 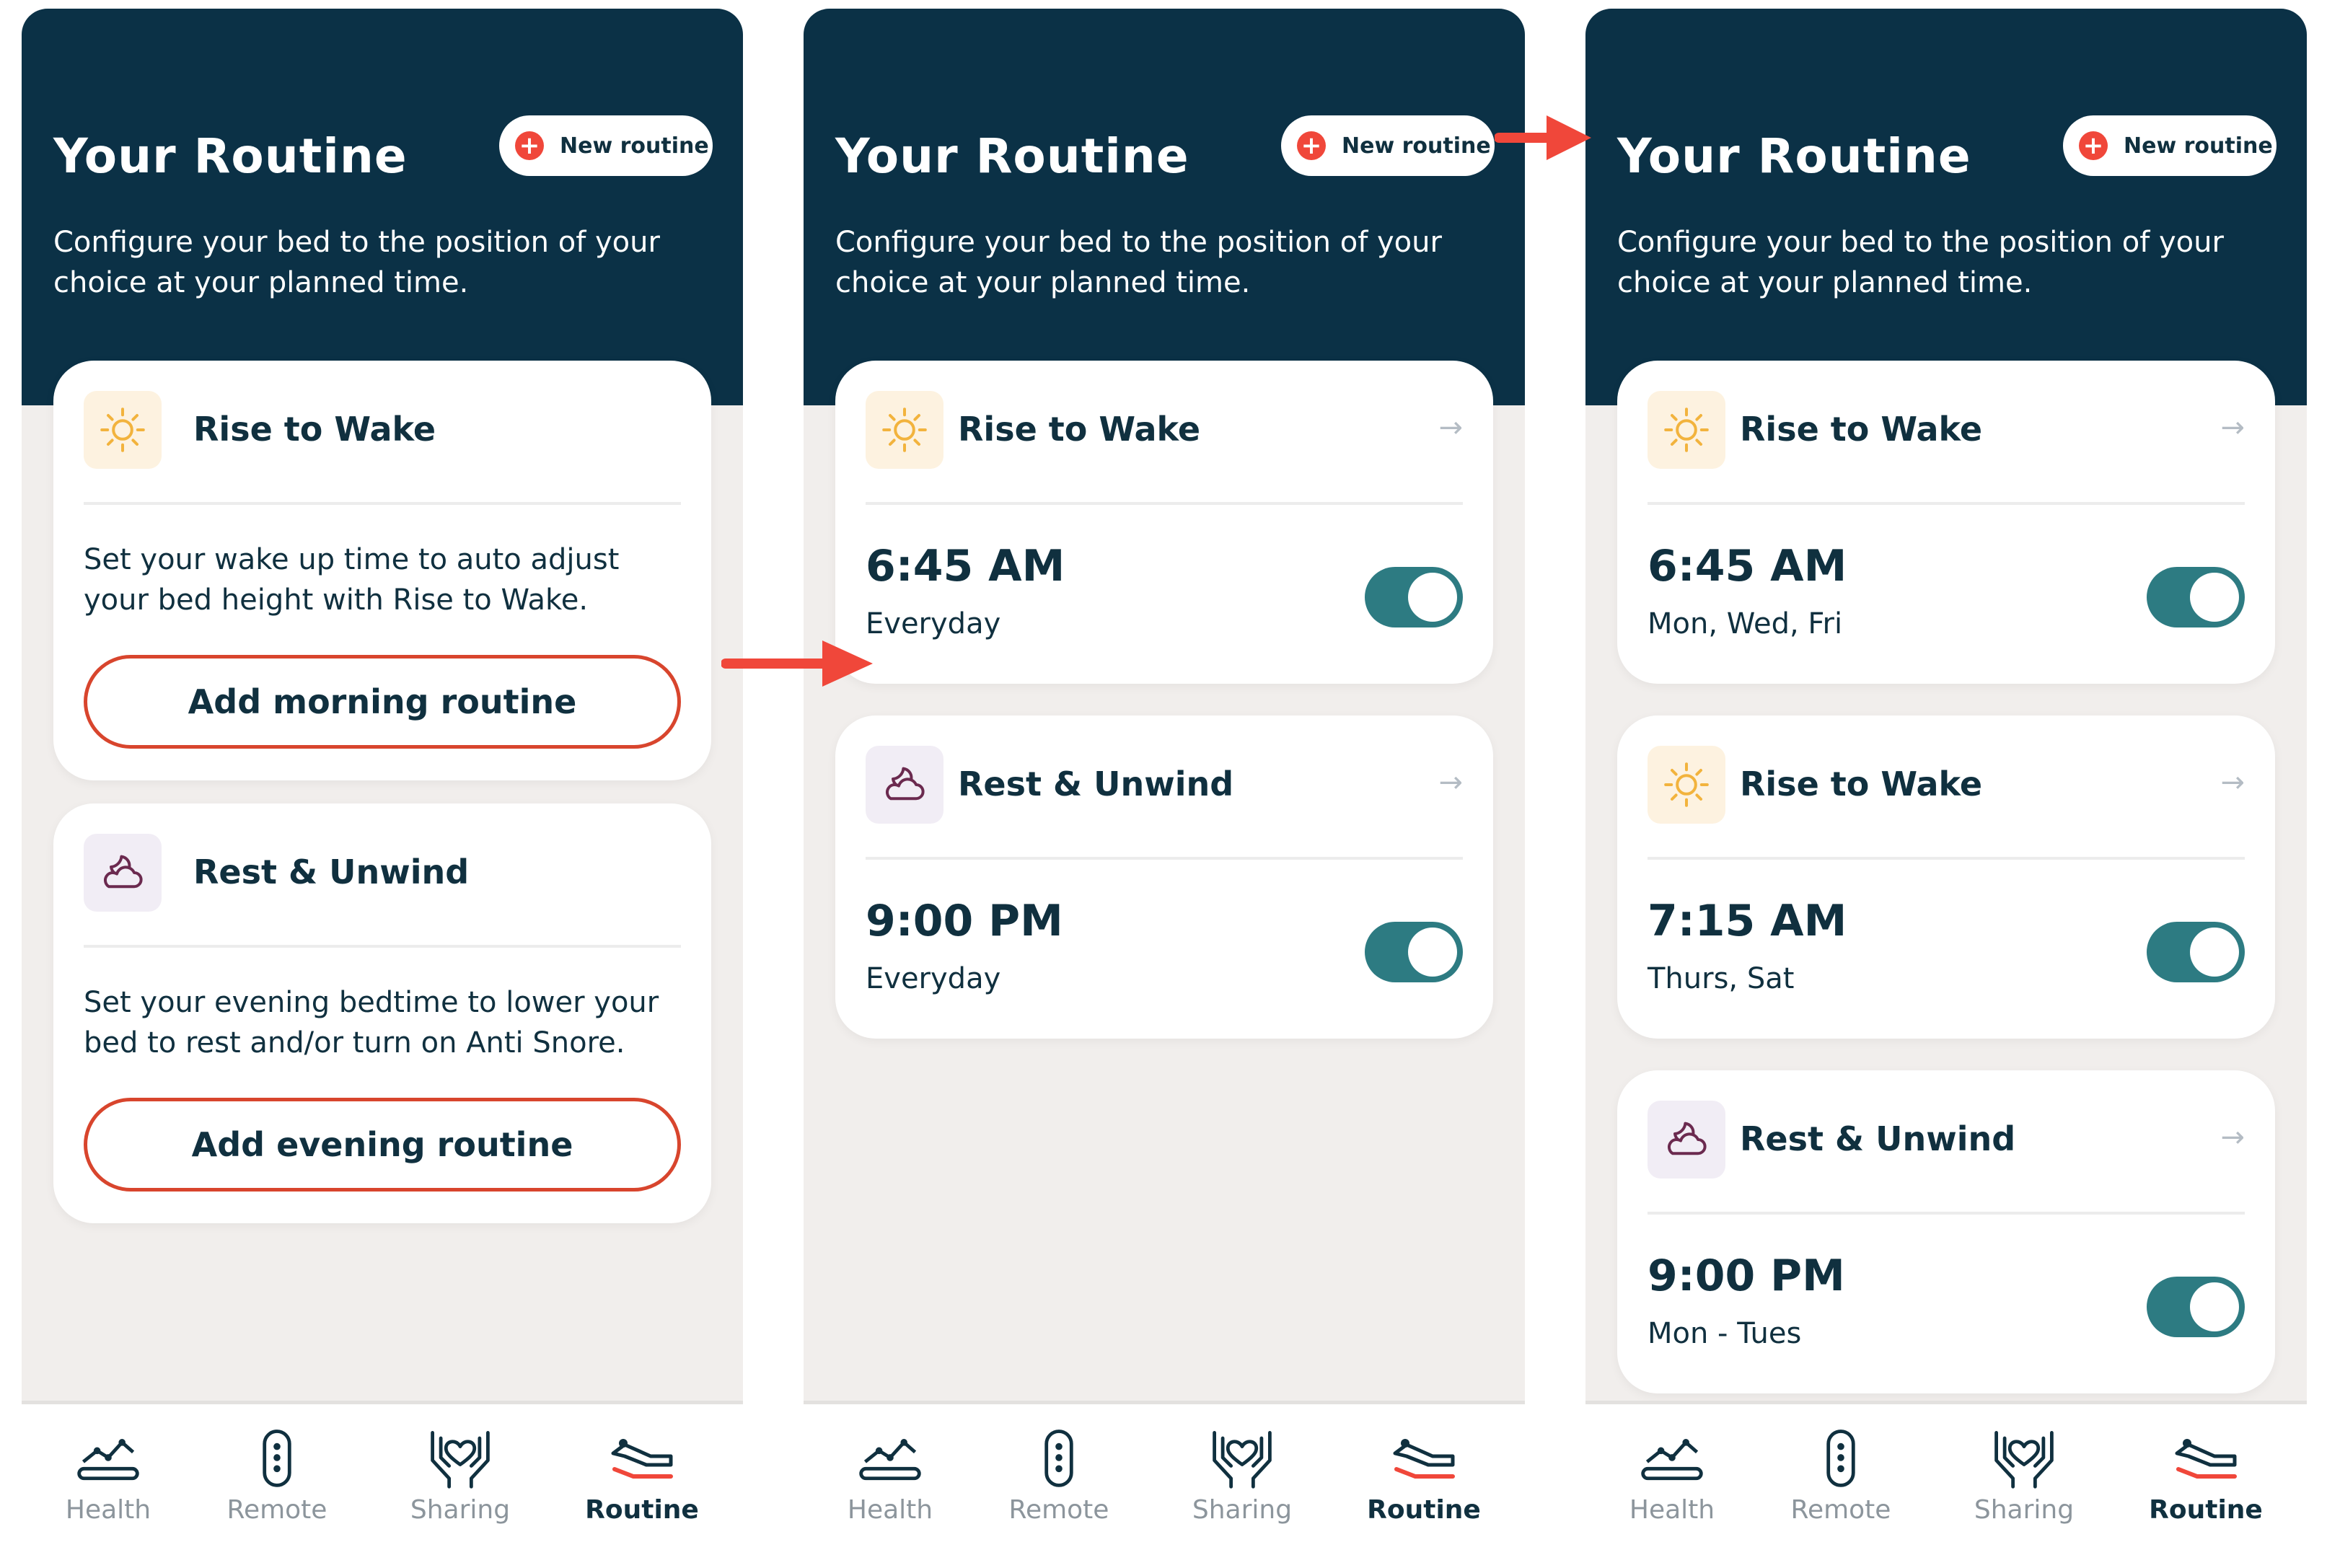 What do you see at coordinates (1946, 522) in the screenshot?
I see `rise-to-wake-card: Rise to Wake → 6:45 AM Mon, Wed, Fri` at bounding box center [1946, 522].